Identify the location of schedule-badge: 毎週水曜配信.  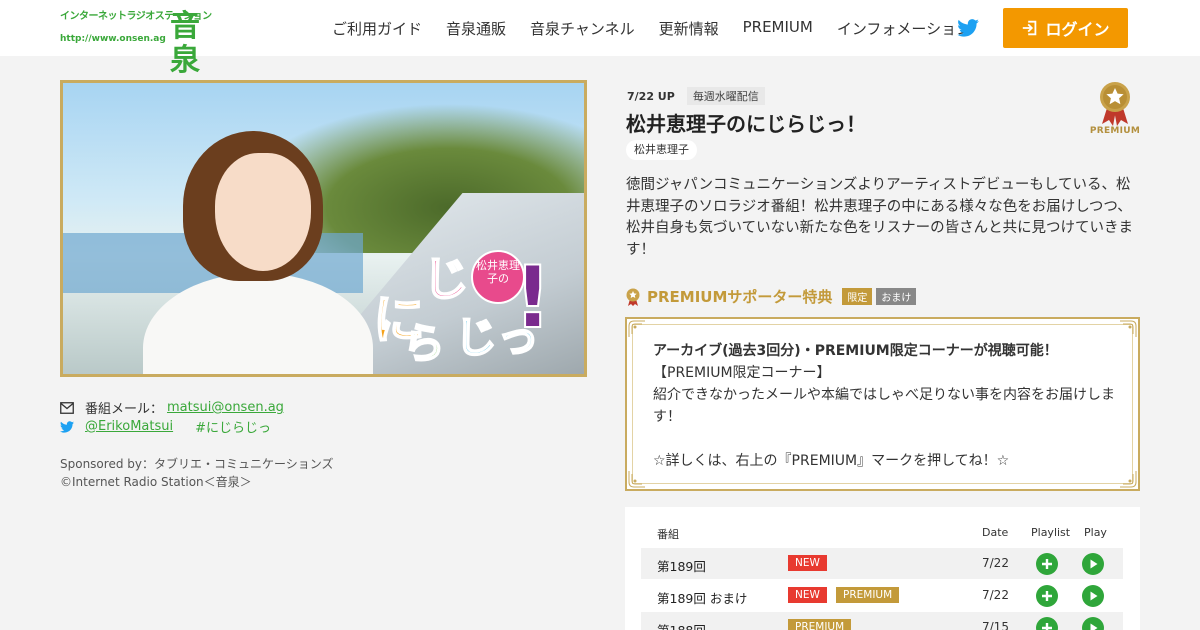
(725, 96).